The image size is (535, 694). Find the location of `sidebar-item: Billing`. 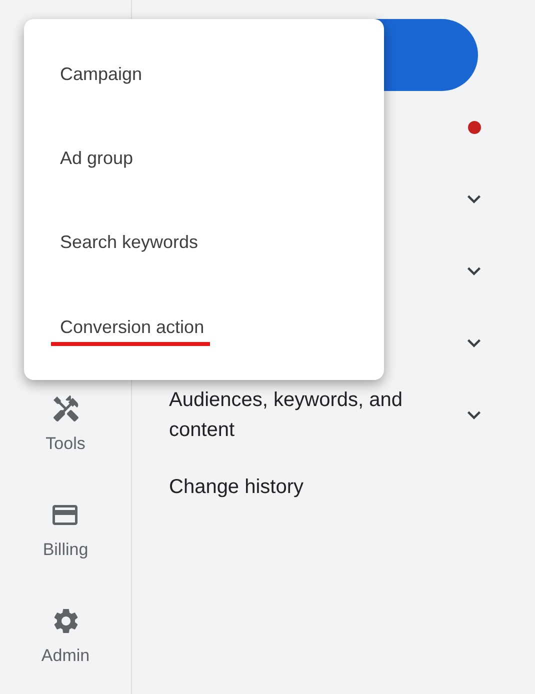

sidebar-item: Billing is located at coordinates (65, 530).